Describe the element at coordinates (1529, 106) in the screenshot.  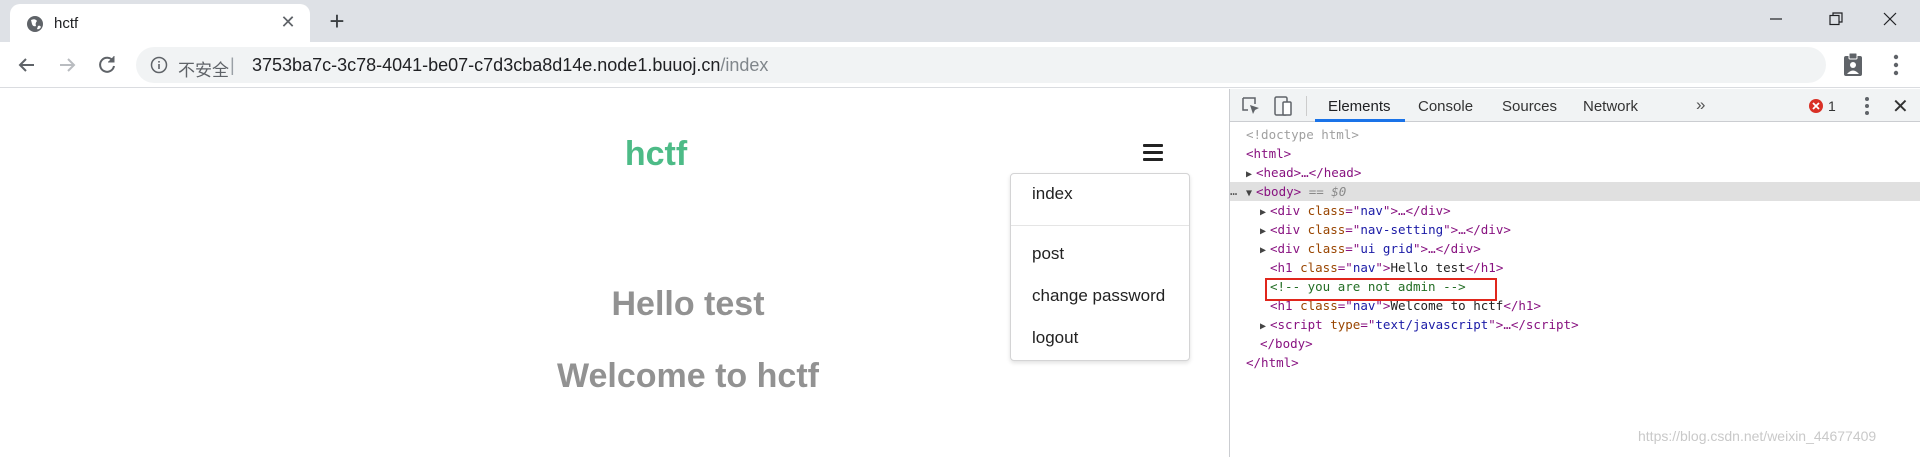
I see `tab-sources: Sources` at that location.